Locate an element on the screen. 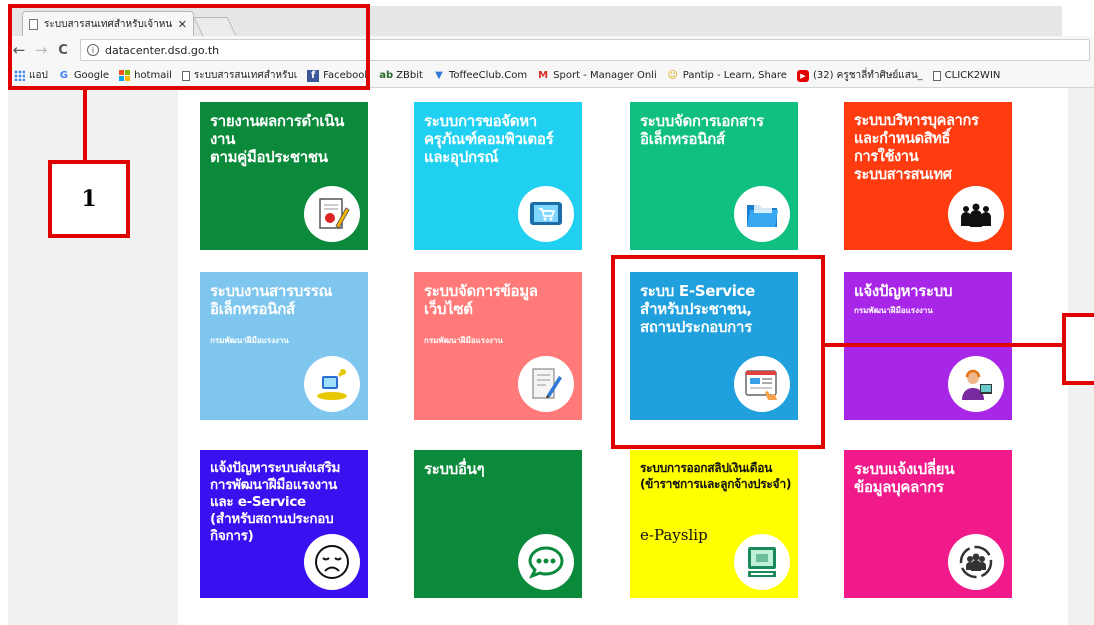  bookmark-item: ▼ ToffeeClub.Com is located at coordinates (480, 76).